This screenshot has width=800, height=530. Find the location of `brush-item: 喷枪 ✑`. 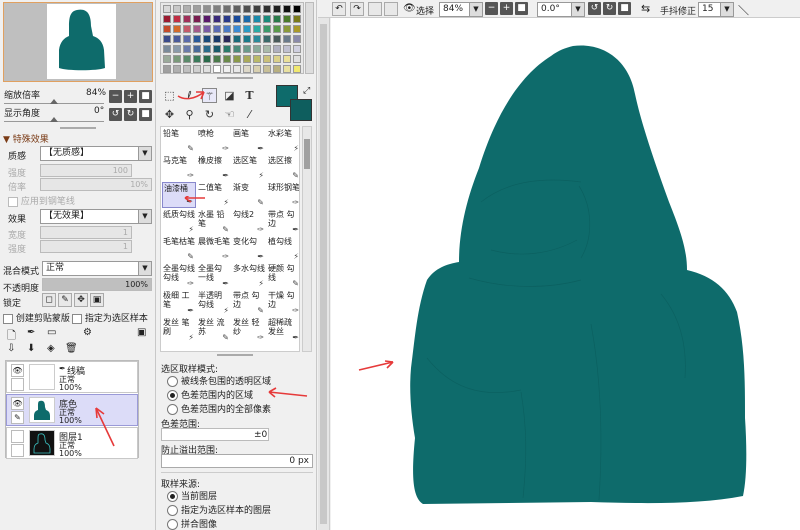

brush-item: 喷枪 ✑ is located at coordinates (214, 141).